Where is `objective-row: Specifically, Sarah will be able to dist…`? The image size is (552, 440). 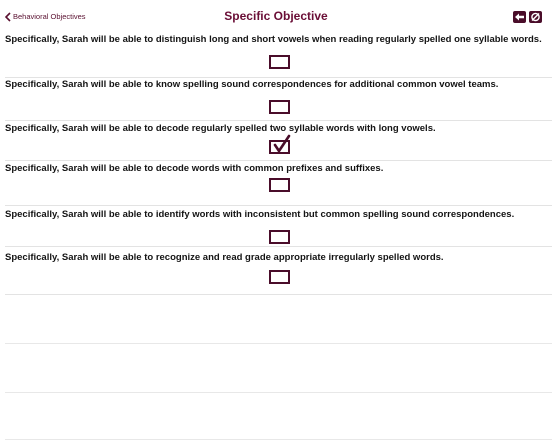
objective-row: Specifically, Sarah will be able to dist… is located at coordinates (278, 55).